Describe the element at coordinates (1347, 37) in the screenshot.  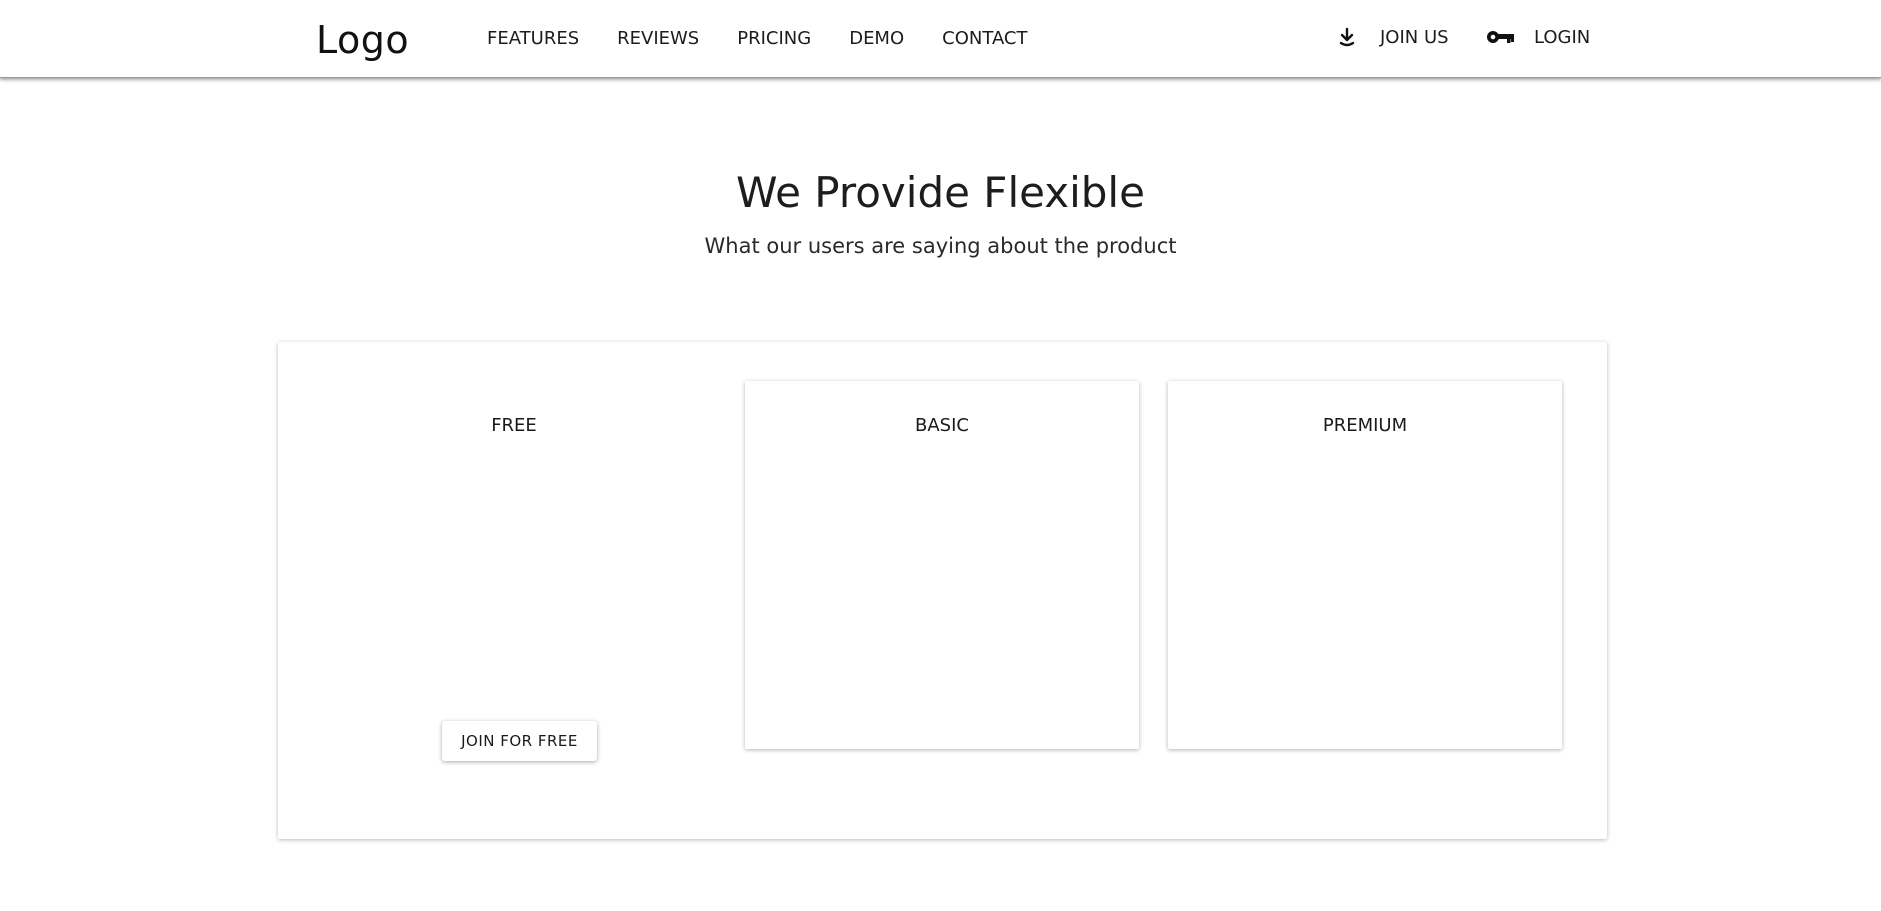
I see `download-icon` at that location.